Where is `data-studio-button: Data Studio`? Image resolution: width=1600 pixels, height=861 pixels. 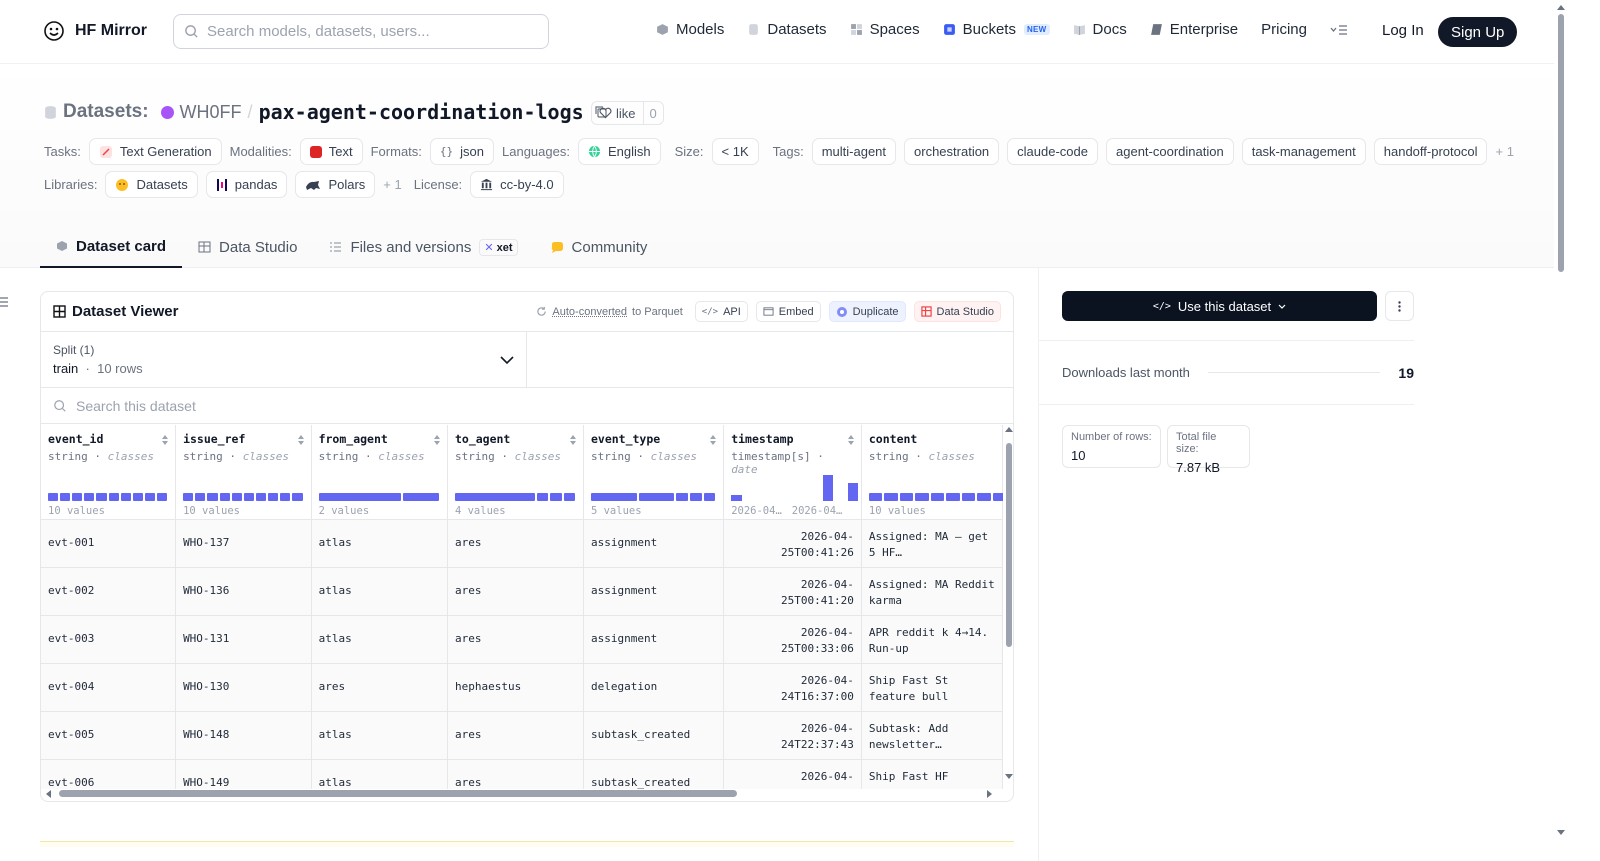 data-studio-button: Data Studio is located at coordinates (957, 311).